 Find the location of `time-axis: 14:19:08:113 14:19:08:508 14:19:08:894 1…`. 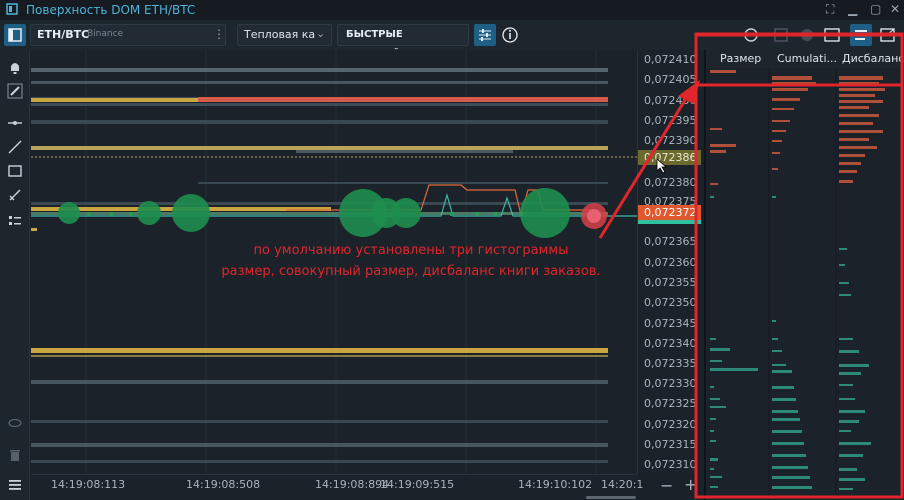

time-axis: 14:19:08:113 14:19:08:508 14:19:08:894 1… is located at coordinates (337, 487).